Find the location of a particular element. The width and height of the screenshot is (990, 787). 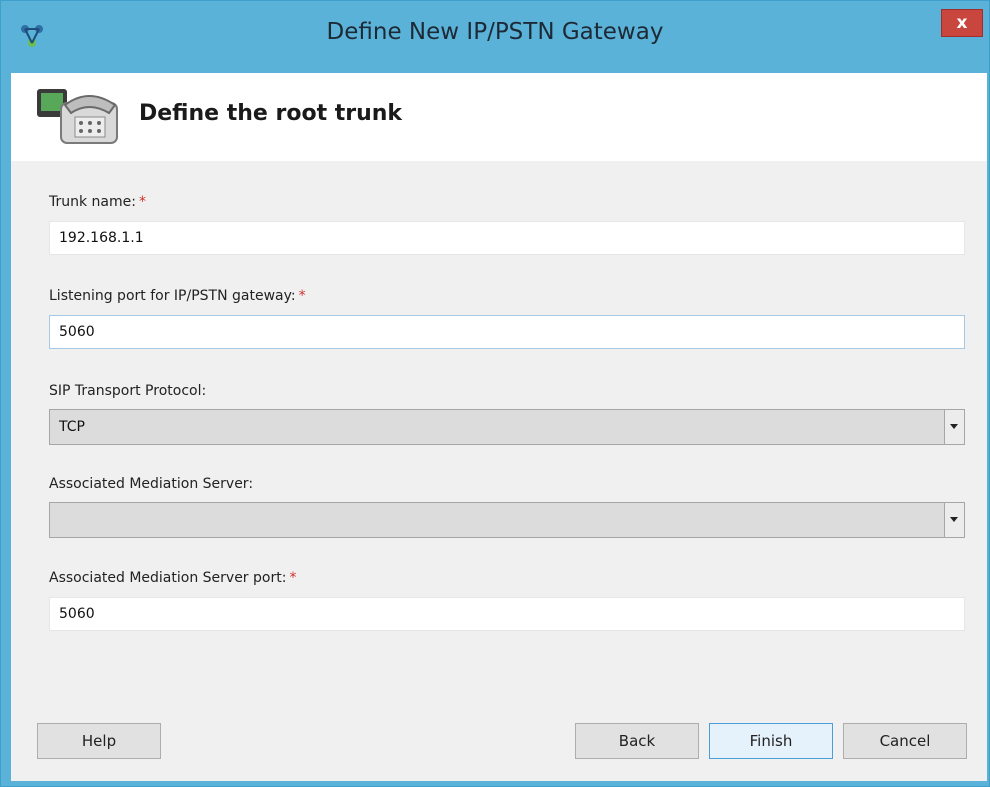

close-icon: x is located at coordinates (962, 23).